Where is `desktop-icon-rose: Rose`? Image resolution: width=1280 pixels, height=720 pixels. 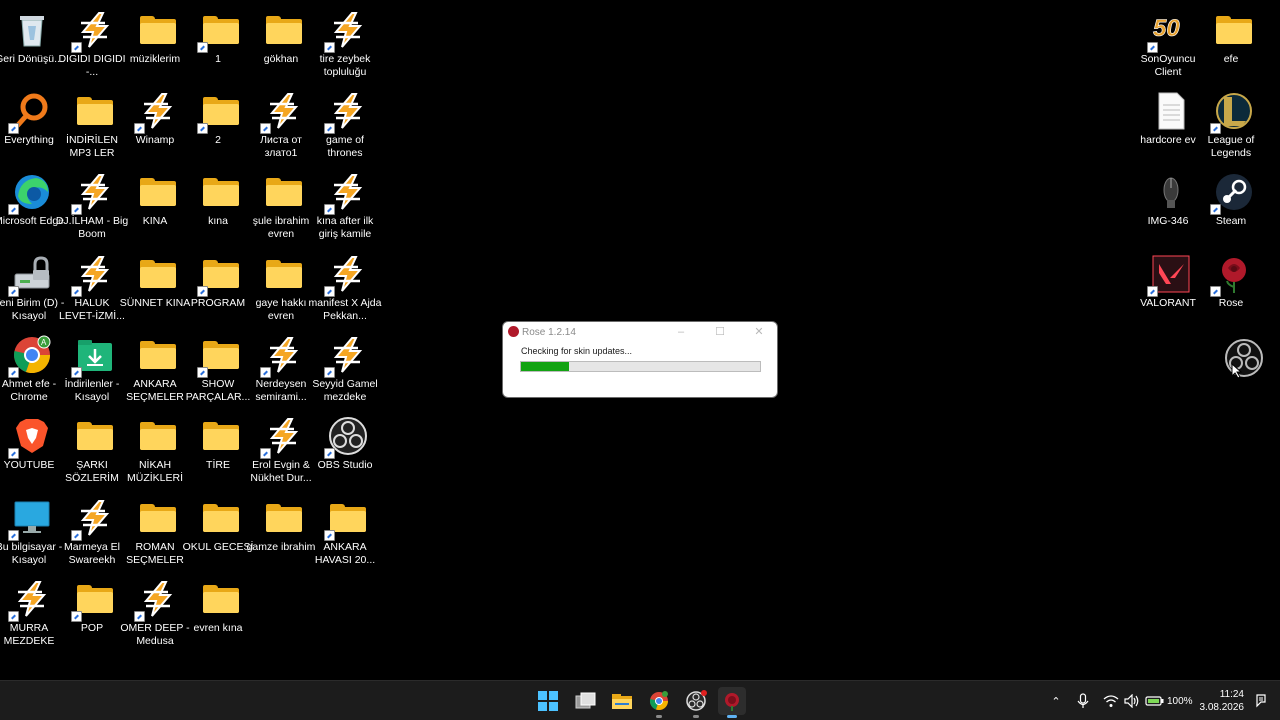
desktop-icon-rose: Rose is located at coordinates (1233, 286).